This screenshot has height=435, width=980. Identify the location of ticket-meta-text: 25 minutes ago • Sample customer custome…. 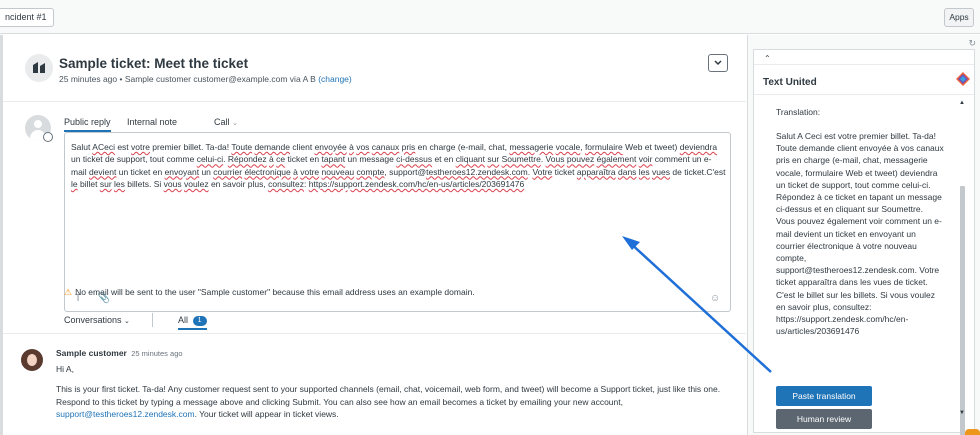
(187, 79).